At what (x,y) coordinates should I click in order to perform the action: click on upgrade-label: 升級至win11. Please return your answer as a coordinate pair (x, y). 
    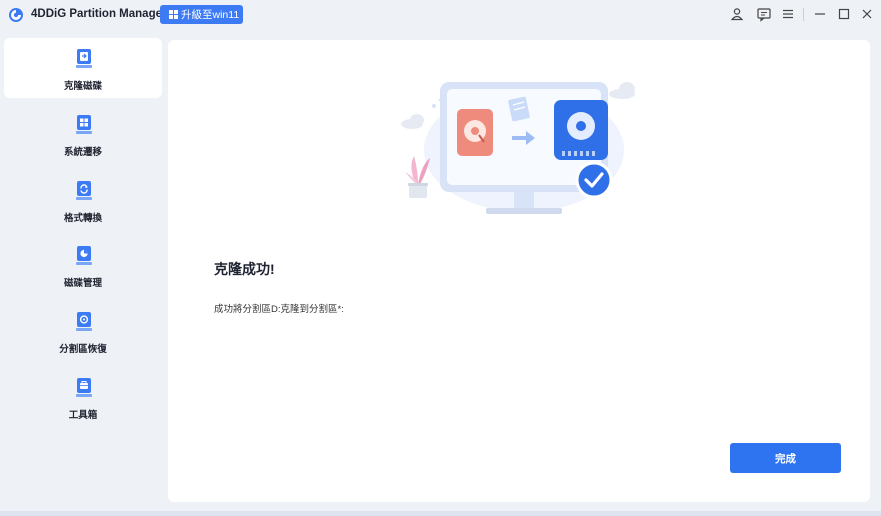
    Looking at the image, I should click on (210, 15).